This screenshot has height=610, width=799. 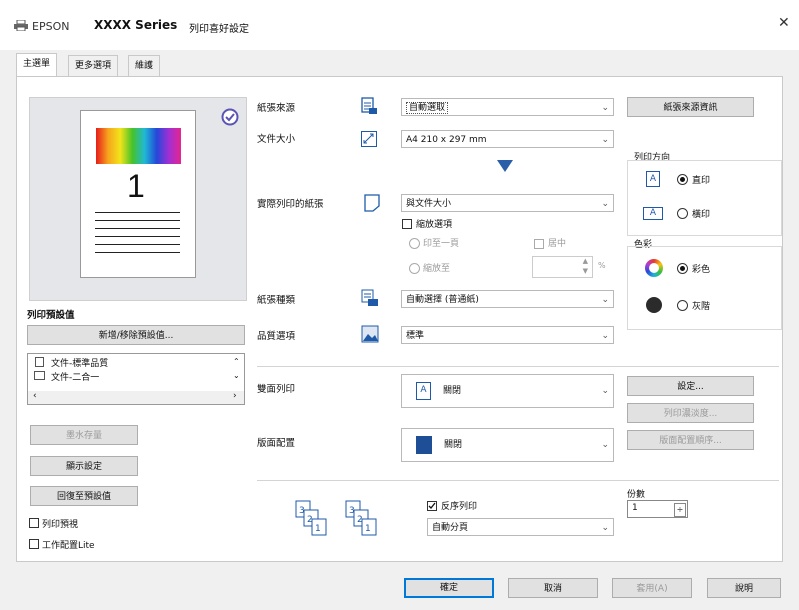 I want to click on spin-up-icon: ▲, so click(x=585, y=261).